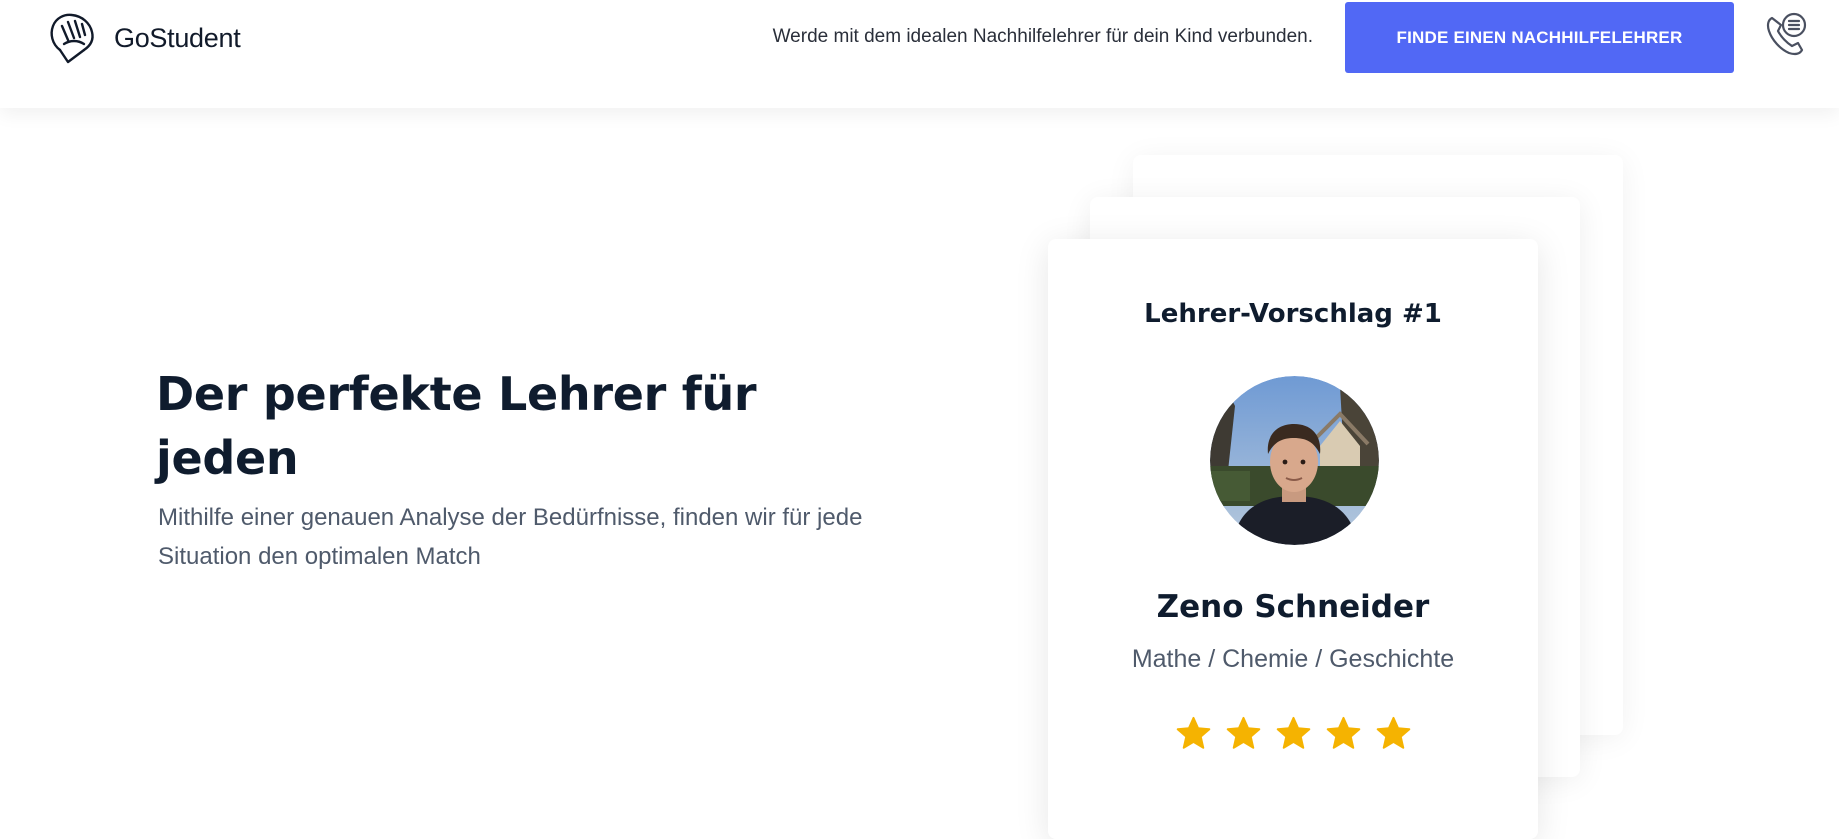 Image resolution: width=1839 pixels, height=839 pixels. I want to click on logo: GoStudent, so click(143, 38).